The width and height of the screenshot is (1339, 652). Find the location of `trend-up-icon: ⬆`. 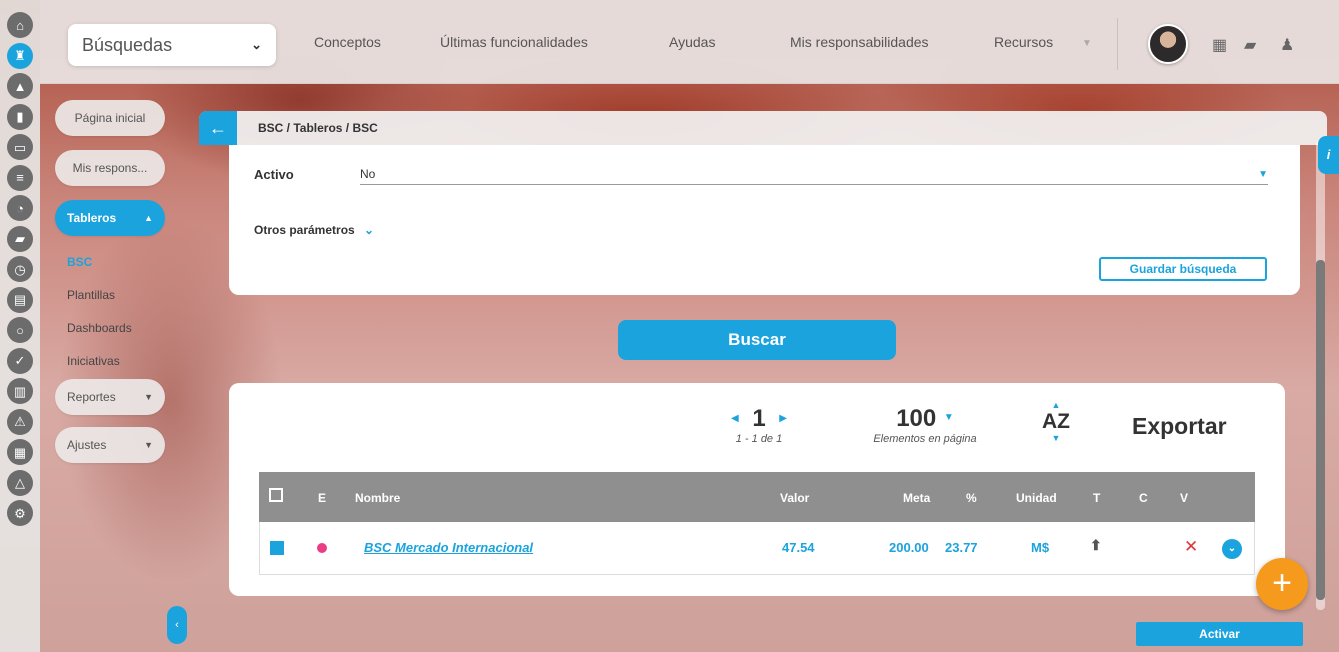

trend-up-icon: ⬆ is located at coordinates (1096, 545).